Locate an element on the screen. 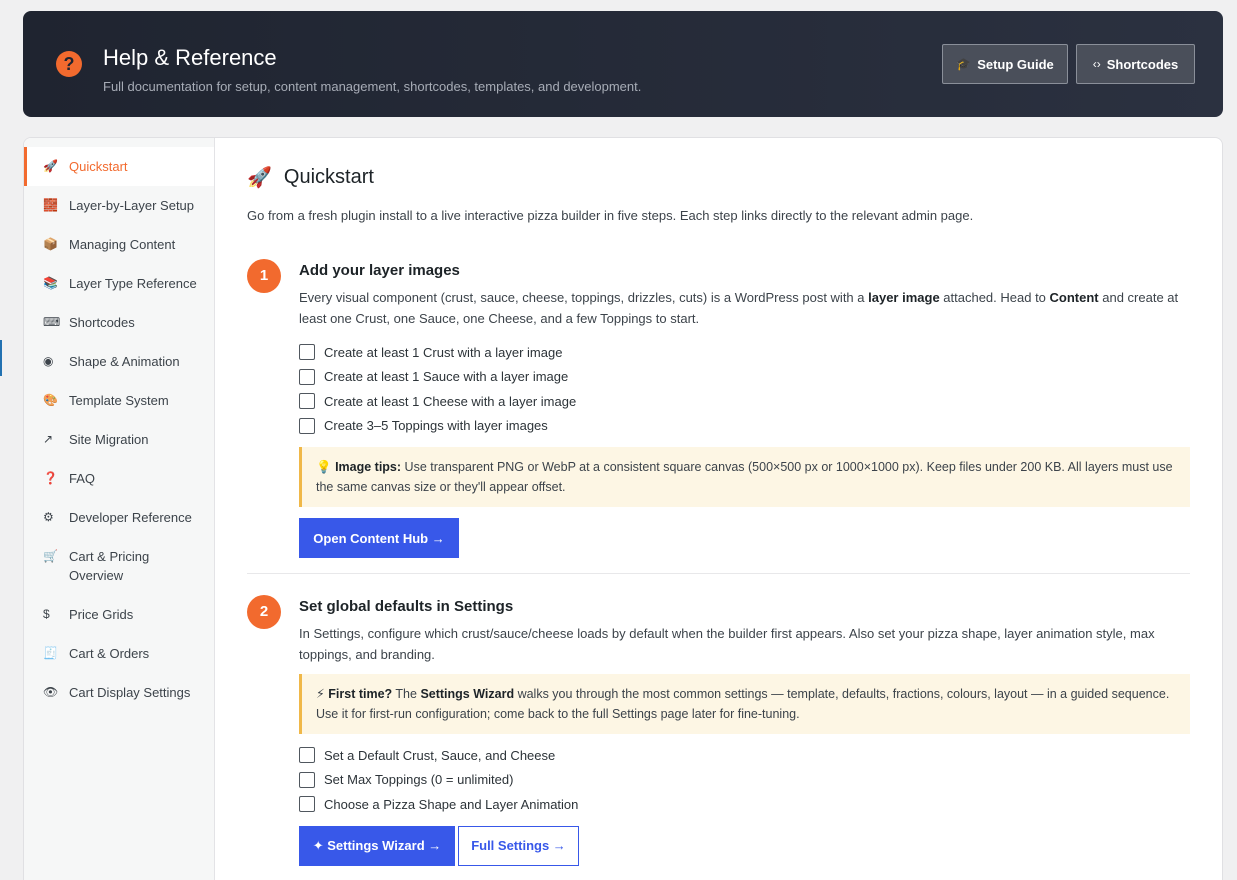  step-number-badge: 1 is located at coordinates (264, 276).